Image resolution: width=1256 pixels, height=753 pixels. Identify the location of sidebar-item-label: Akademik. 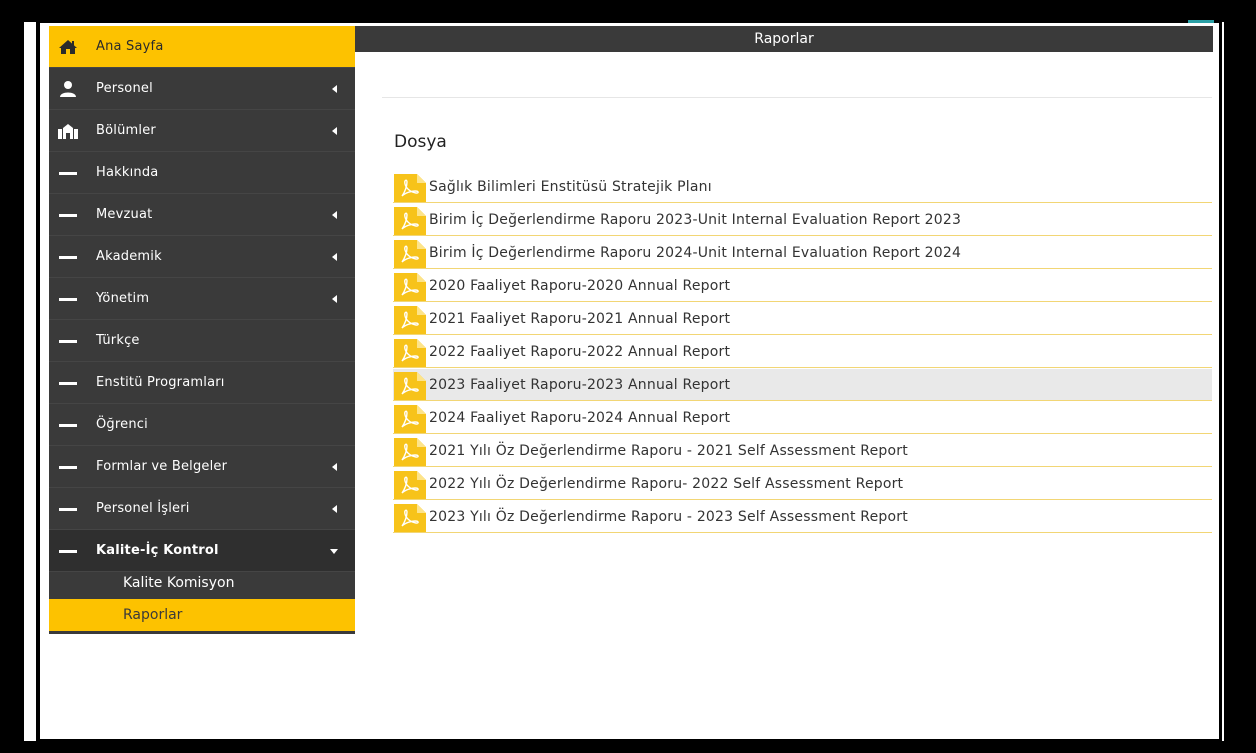
(129, 256).